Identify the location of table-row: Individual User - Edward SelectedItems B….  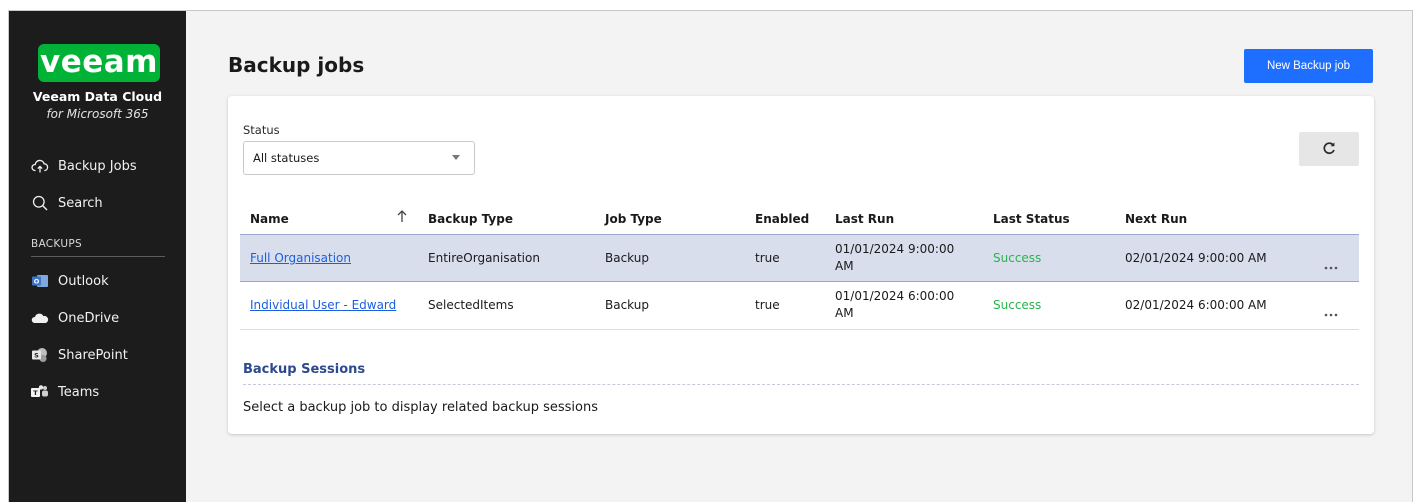
(799, 306).